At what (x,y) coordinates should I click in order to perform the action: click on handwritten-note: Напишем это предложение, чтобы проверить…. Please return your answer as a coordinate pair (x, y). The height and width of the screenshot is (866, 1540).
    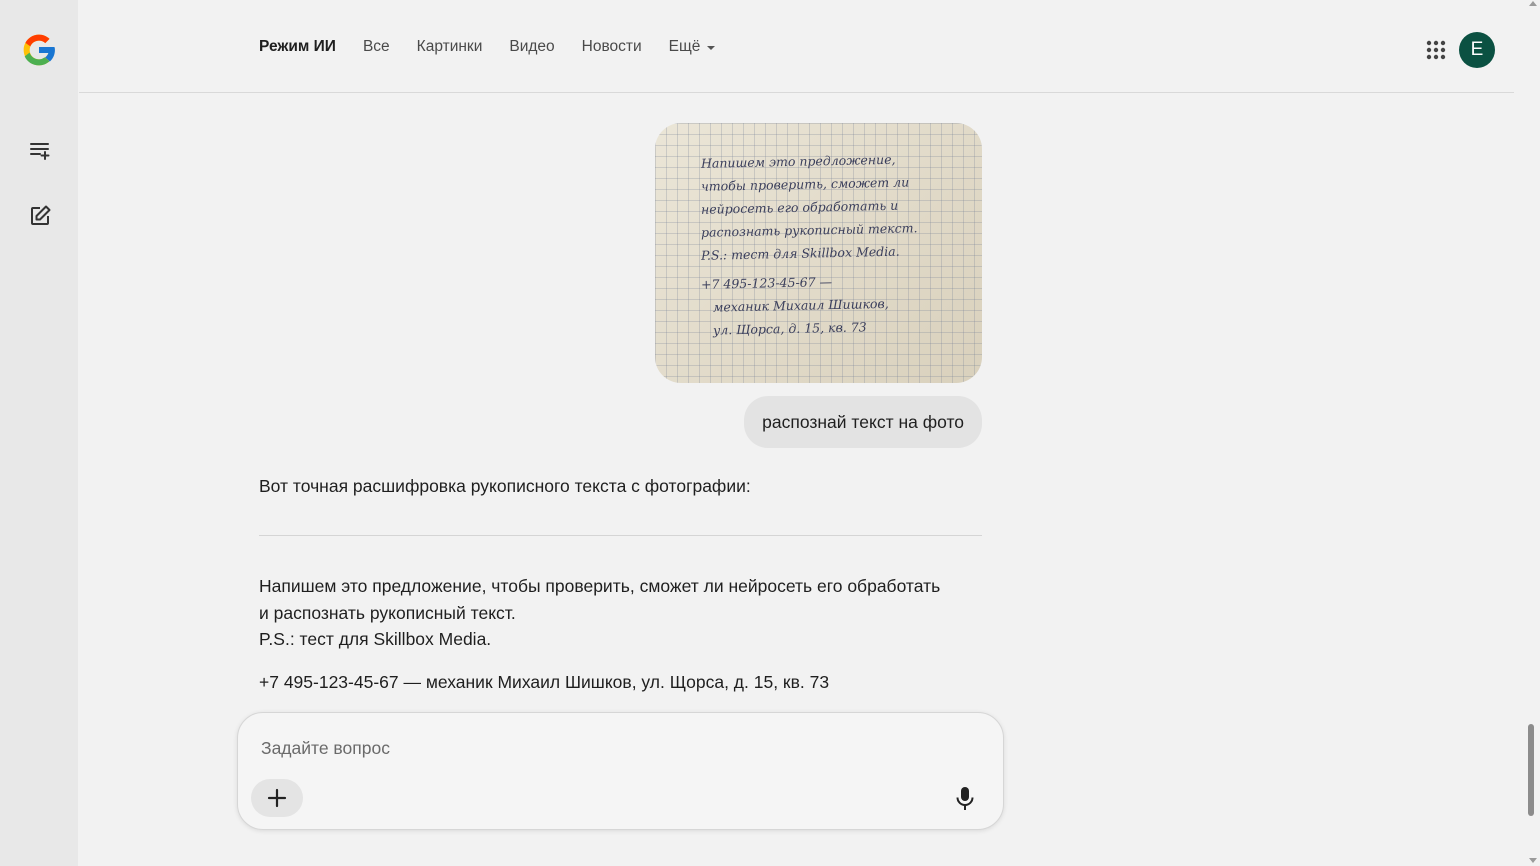
    Looking at the image, I should click on (836, 244).